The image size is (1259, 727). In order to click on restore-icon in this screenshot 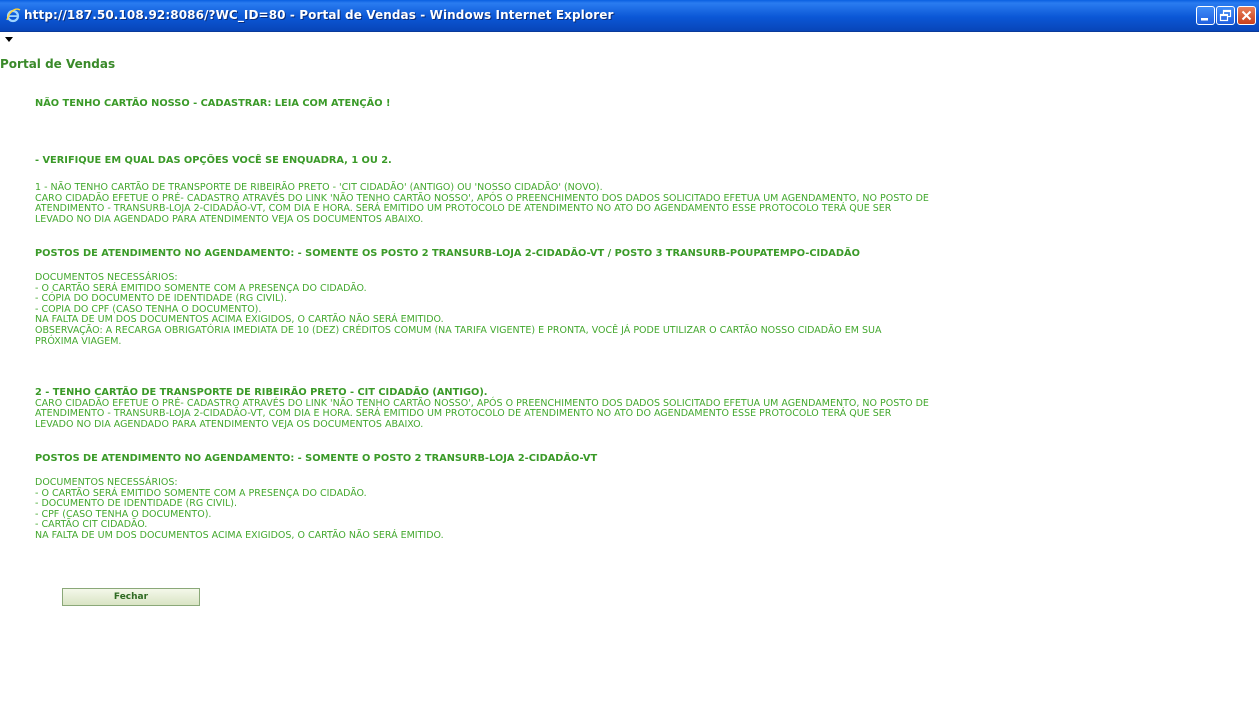, I will do `click(1225, 15)`.